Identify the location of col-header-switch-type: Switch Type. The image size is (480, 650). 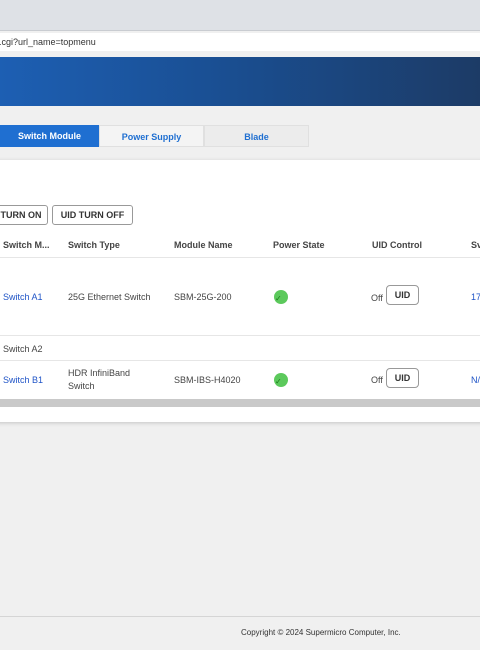
(94, 245).